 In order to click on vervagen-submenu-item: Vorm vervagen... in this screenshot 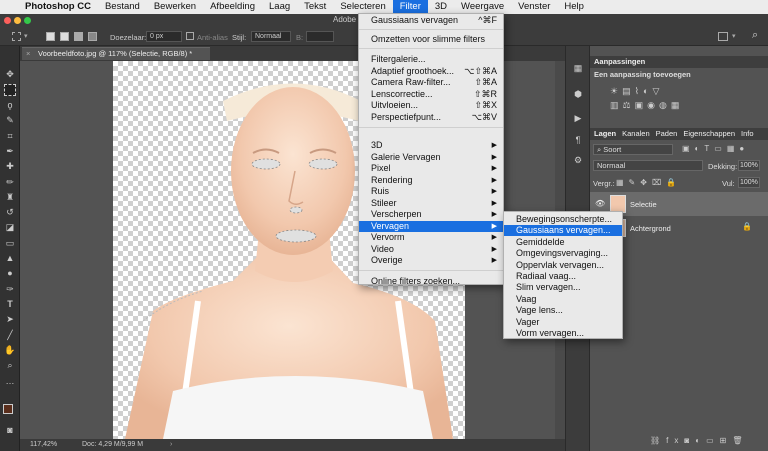, I will do `click(563, 333)`.